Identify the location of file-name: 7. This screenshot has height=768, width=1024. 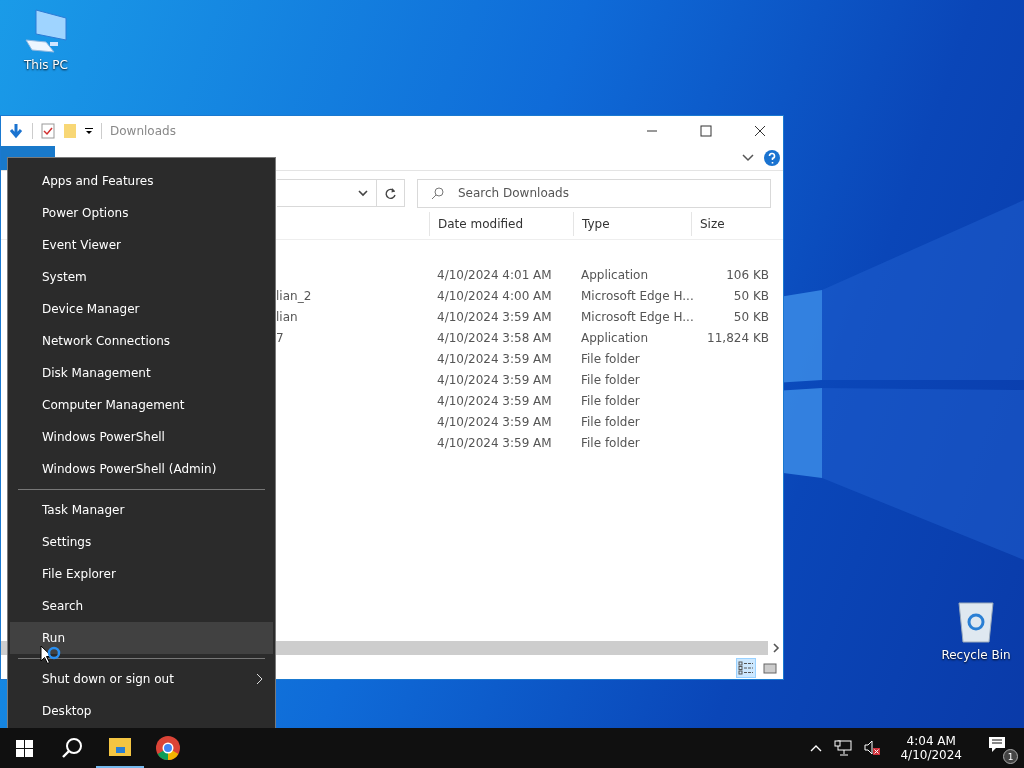
(280, 337).